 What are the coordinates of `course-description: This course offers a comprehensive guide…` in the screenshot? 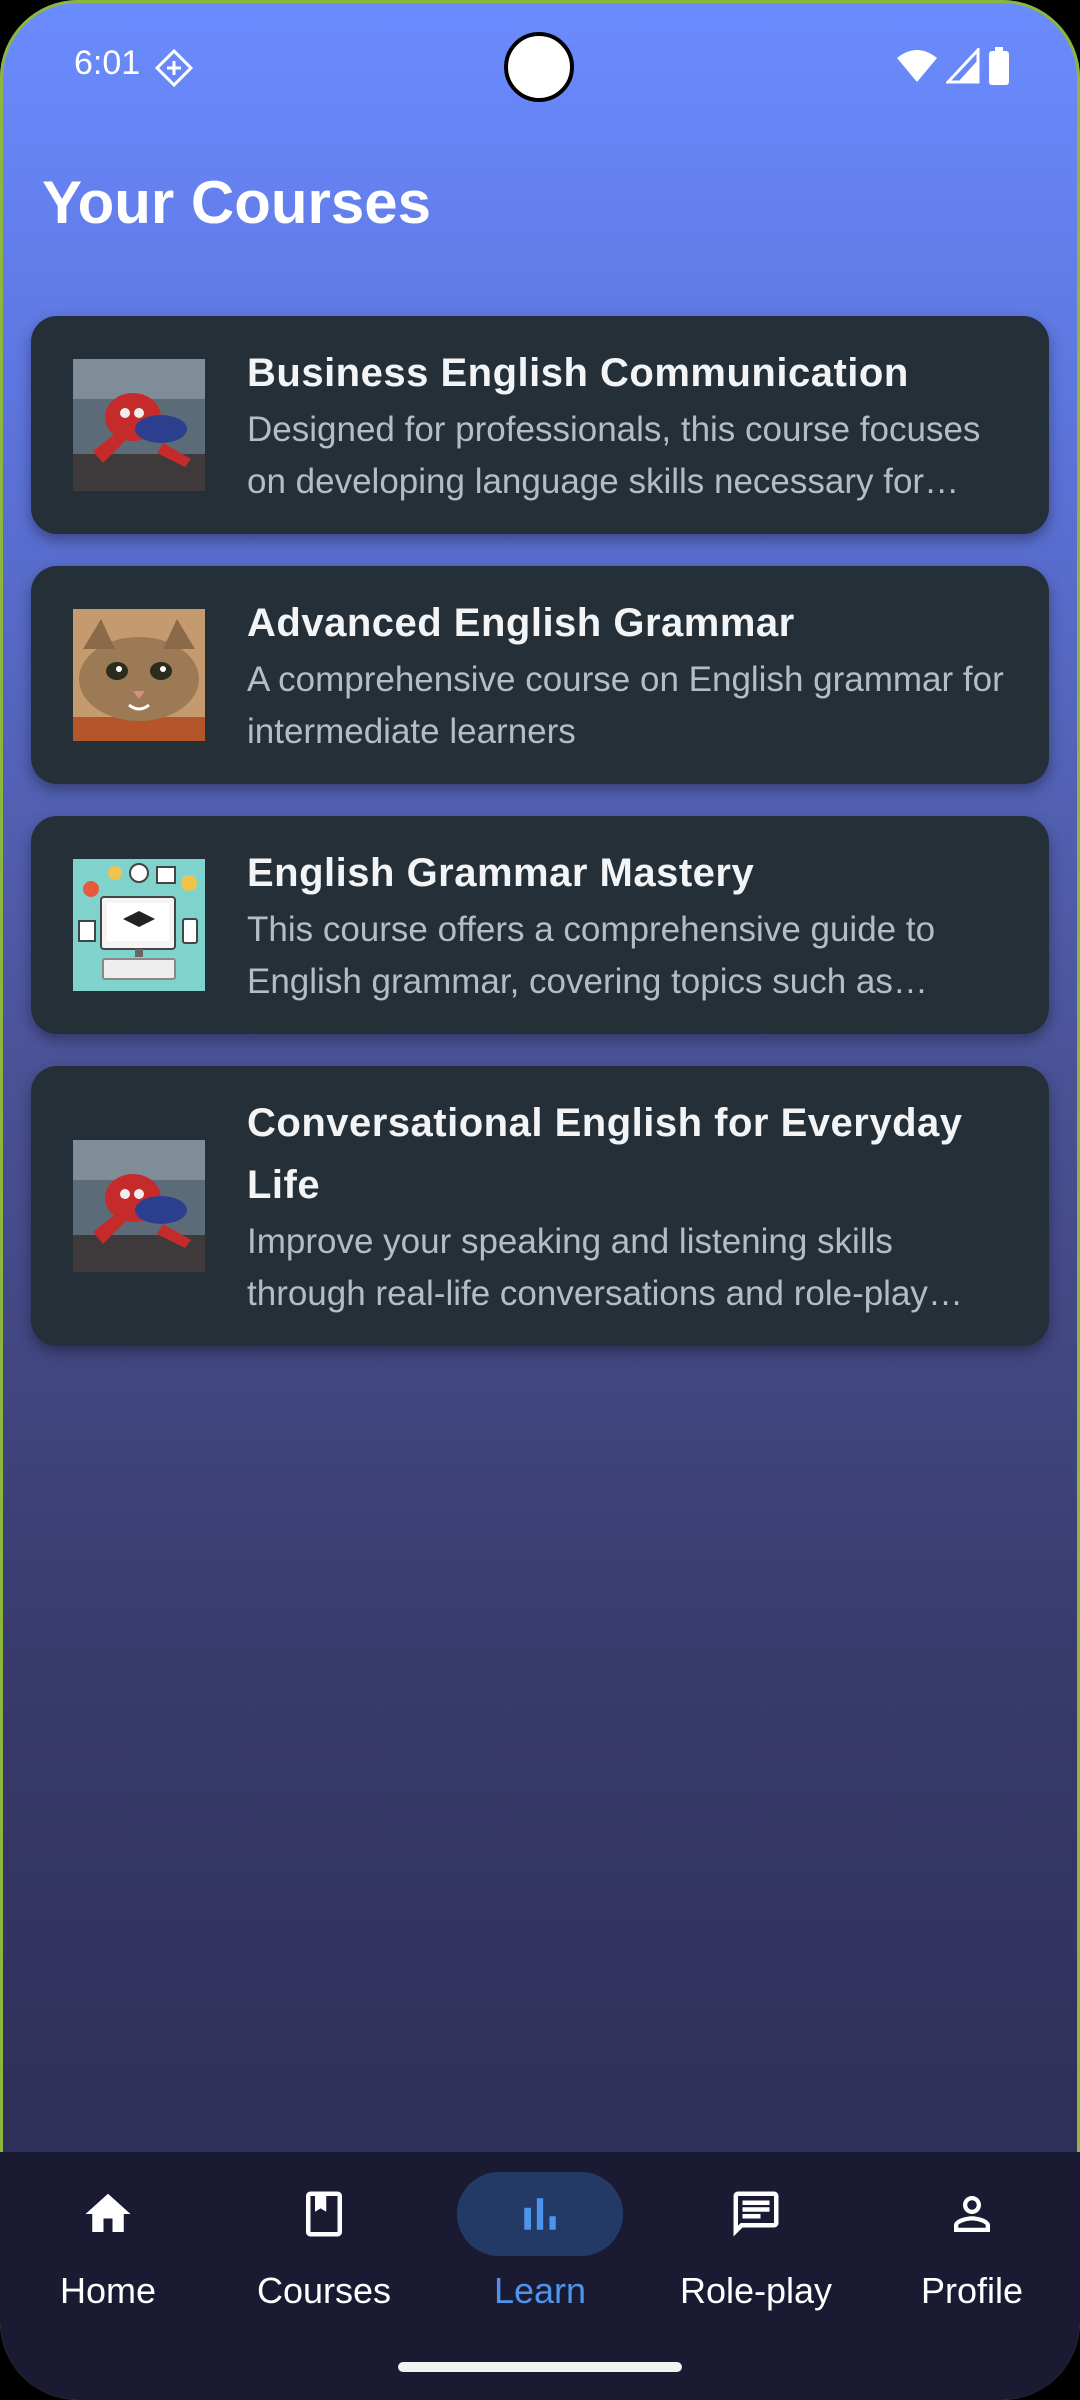 It's located at (591, 955).